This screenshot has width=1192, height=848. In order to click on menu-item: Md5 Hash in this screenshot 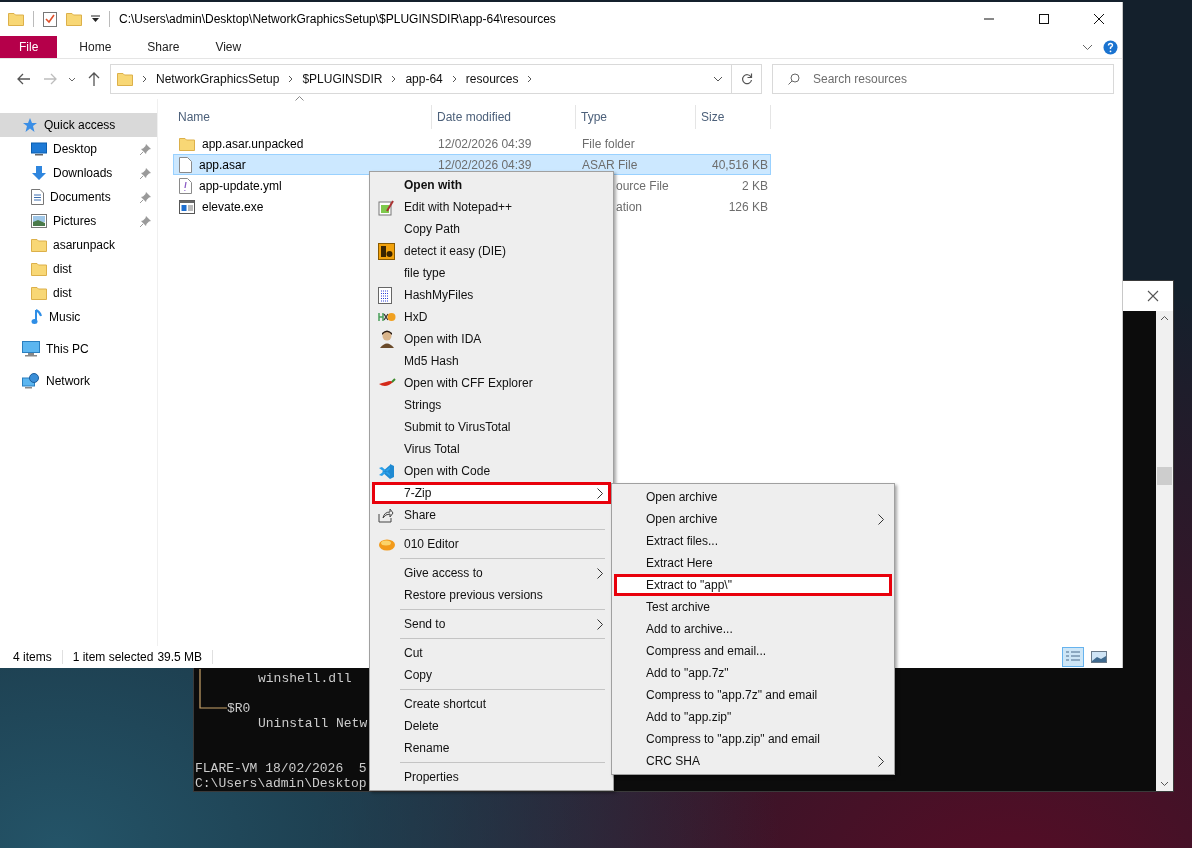, I will do `click(491, 361)`.